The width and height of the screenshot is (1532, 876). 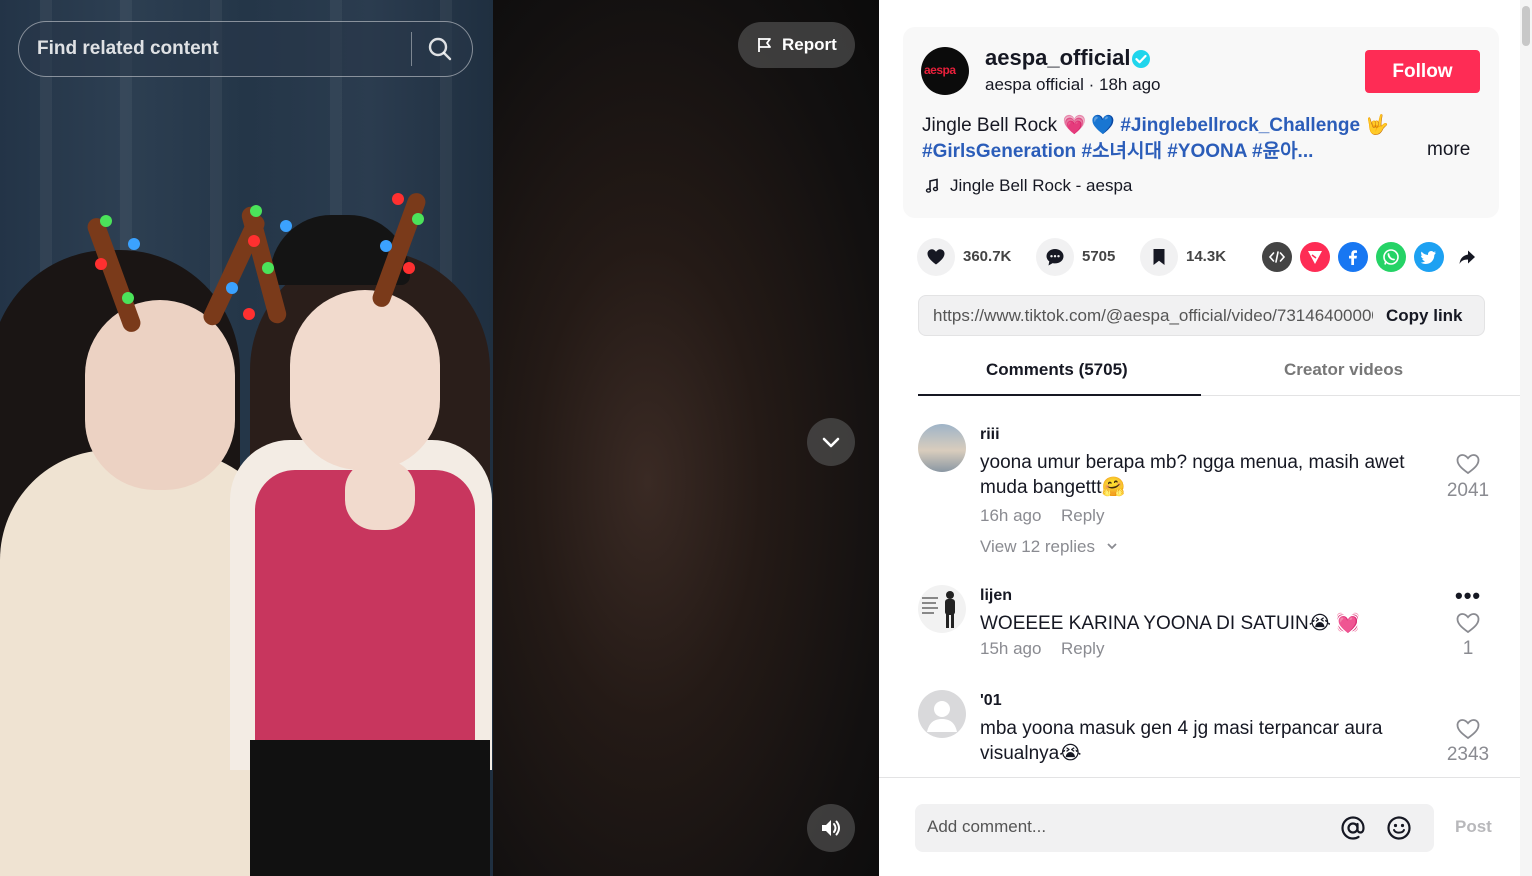 What do you see at coordinates (990, 435) in the screenshot?
I see `commenter-username: riii` at bounding box center [990, 435].